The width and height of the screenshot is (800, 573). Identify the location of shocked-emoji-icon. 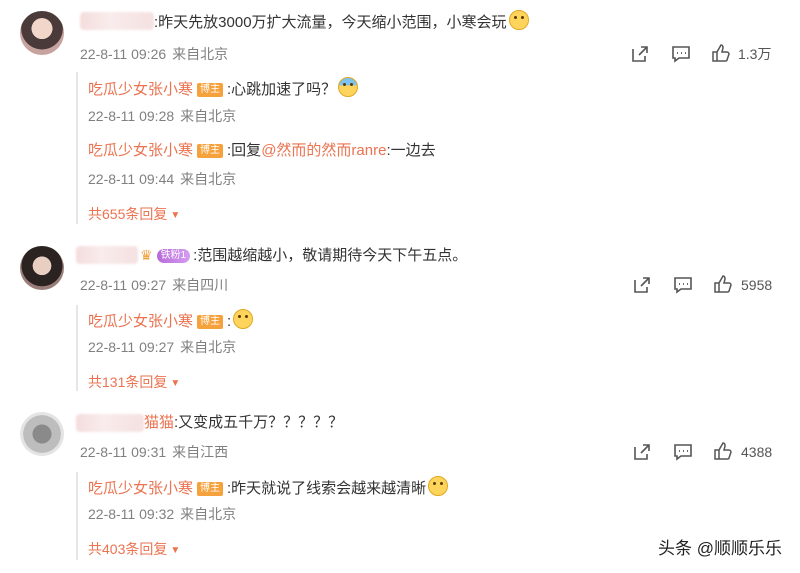
(243, 319).